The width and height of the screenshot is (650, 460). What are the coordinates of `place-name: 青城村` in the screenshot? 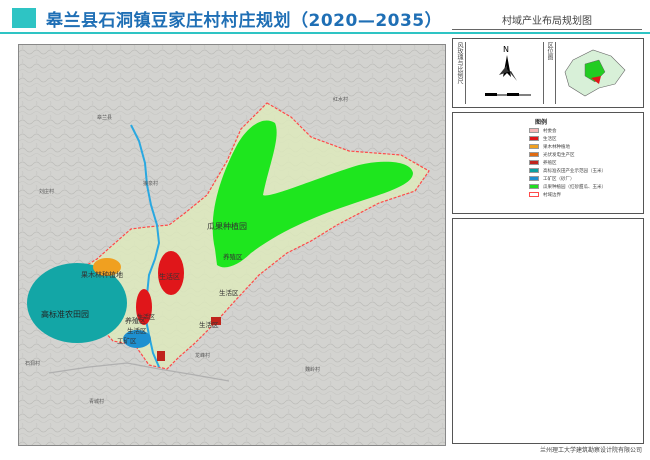 It's located at (96, 401).